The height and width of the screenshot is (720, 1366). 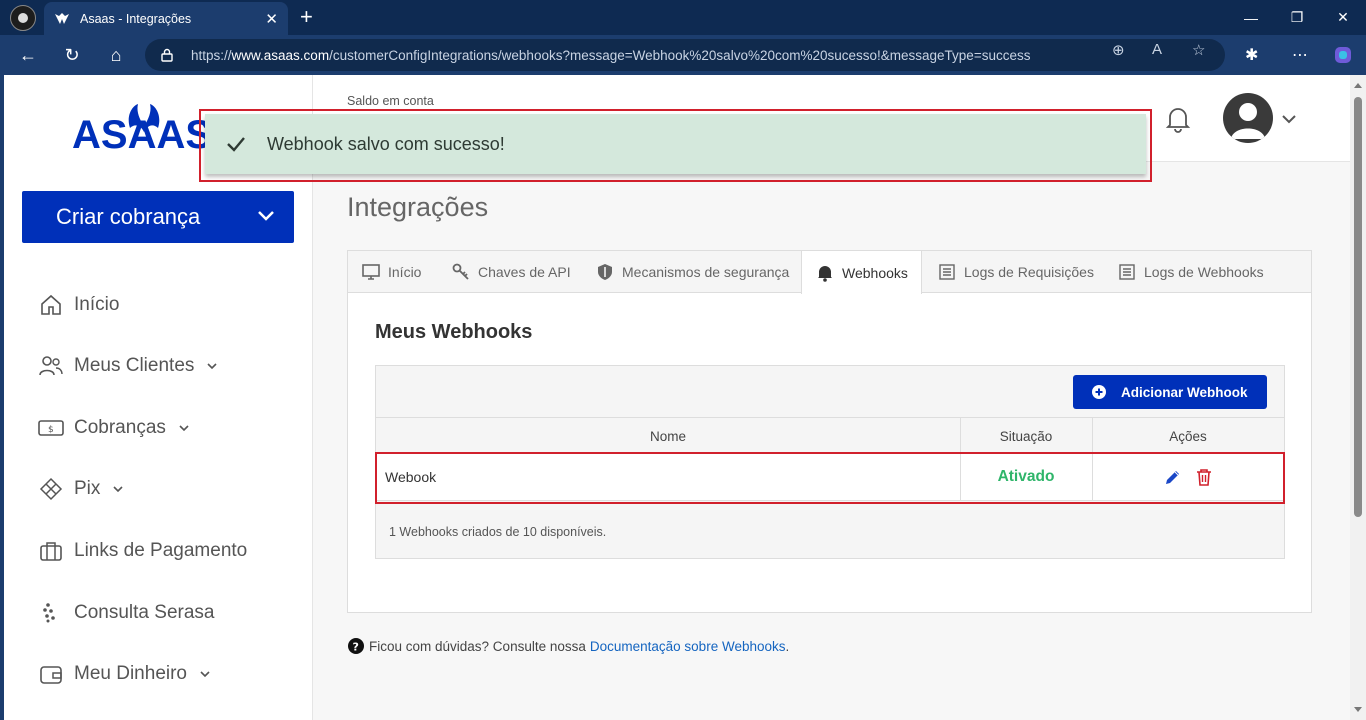 I want to click on asaas-logo: ASAAS, so click(x=142, y=128).